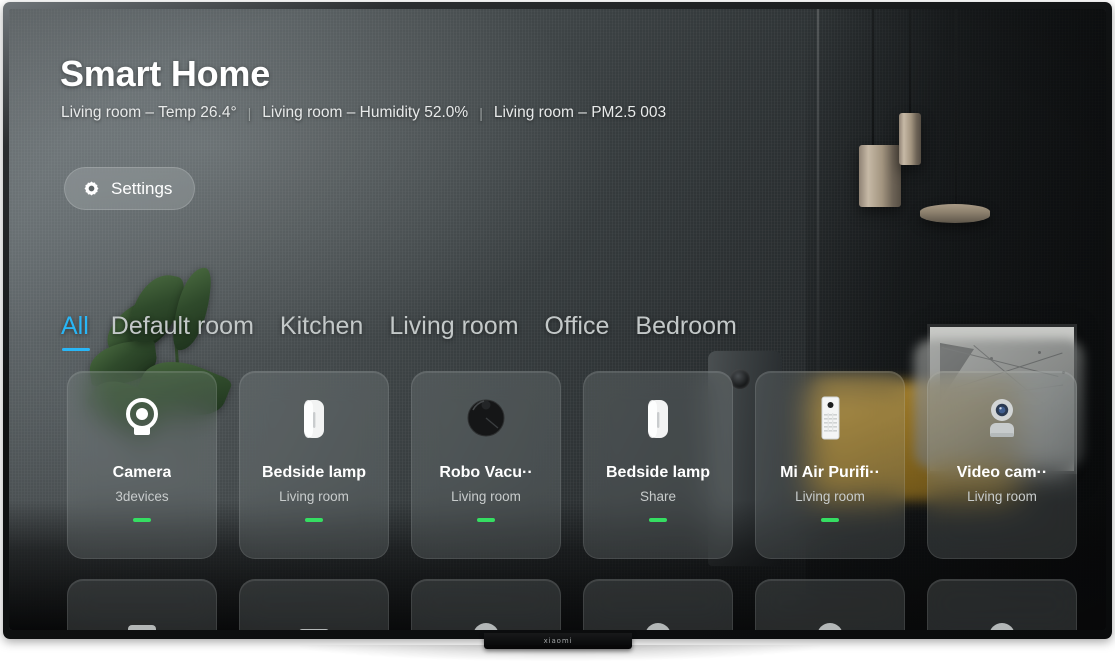 Image resolution: width=1115 pixels, height=667 pixels. I want to click on device-subtitle: Share, so click(658, 496).